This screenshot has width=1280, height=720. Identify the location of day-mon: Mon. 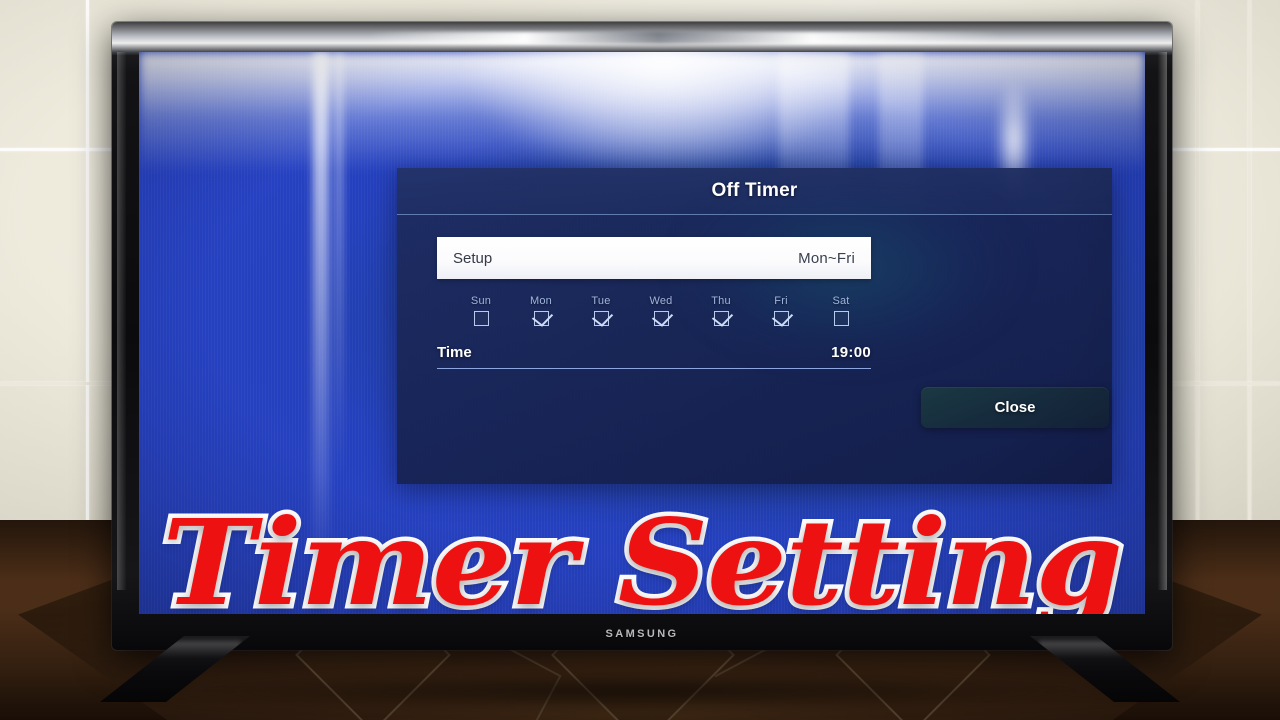
(541, 310).